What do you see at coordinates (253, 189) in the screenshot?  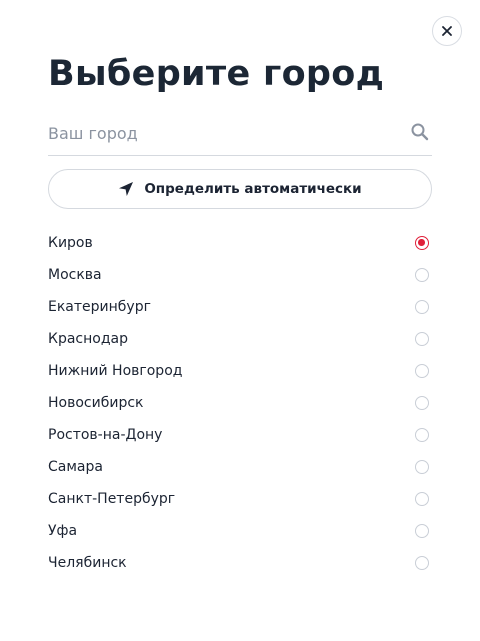 I see `auto-detect-label: Определить автоматически` at bounding box center [253, 189].